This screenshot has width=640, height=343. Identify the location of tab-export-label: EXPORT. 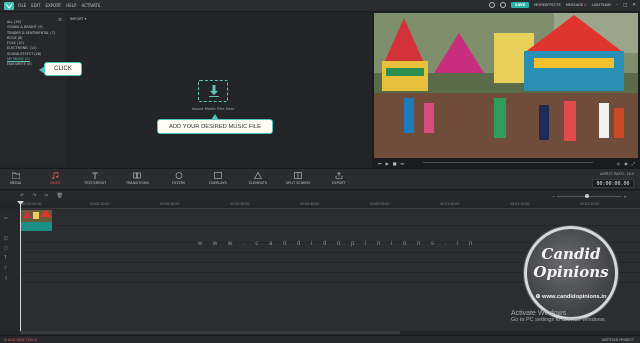
(339, 183).